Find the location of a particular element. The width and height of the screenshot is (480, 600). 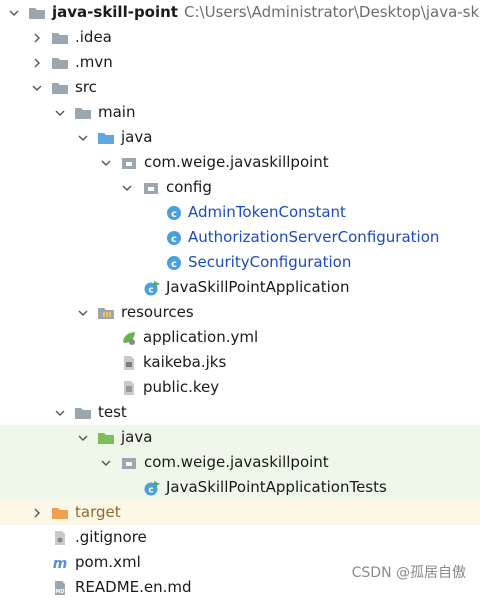

tree-row-application-class: JavaSkillPointApplication is located at coordinates (240, 287).